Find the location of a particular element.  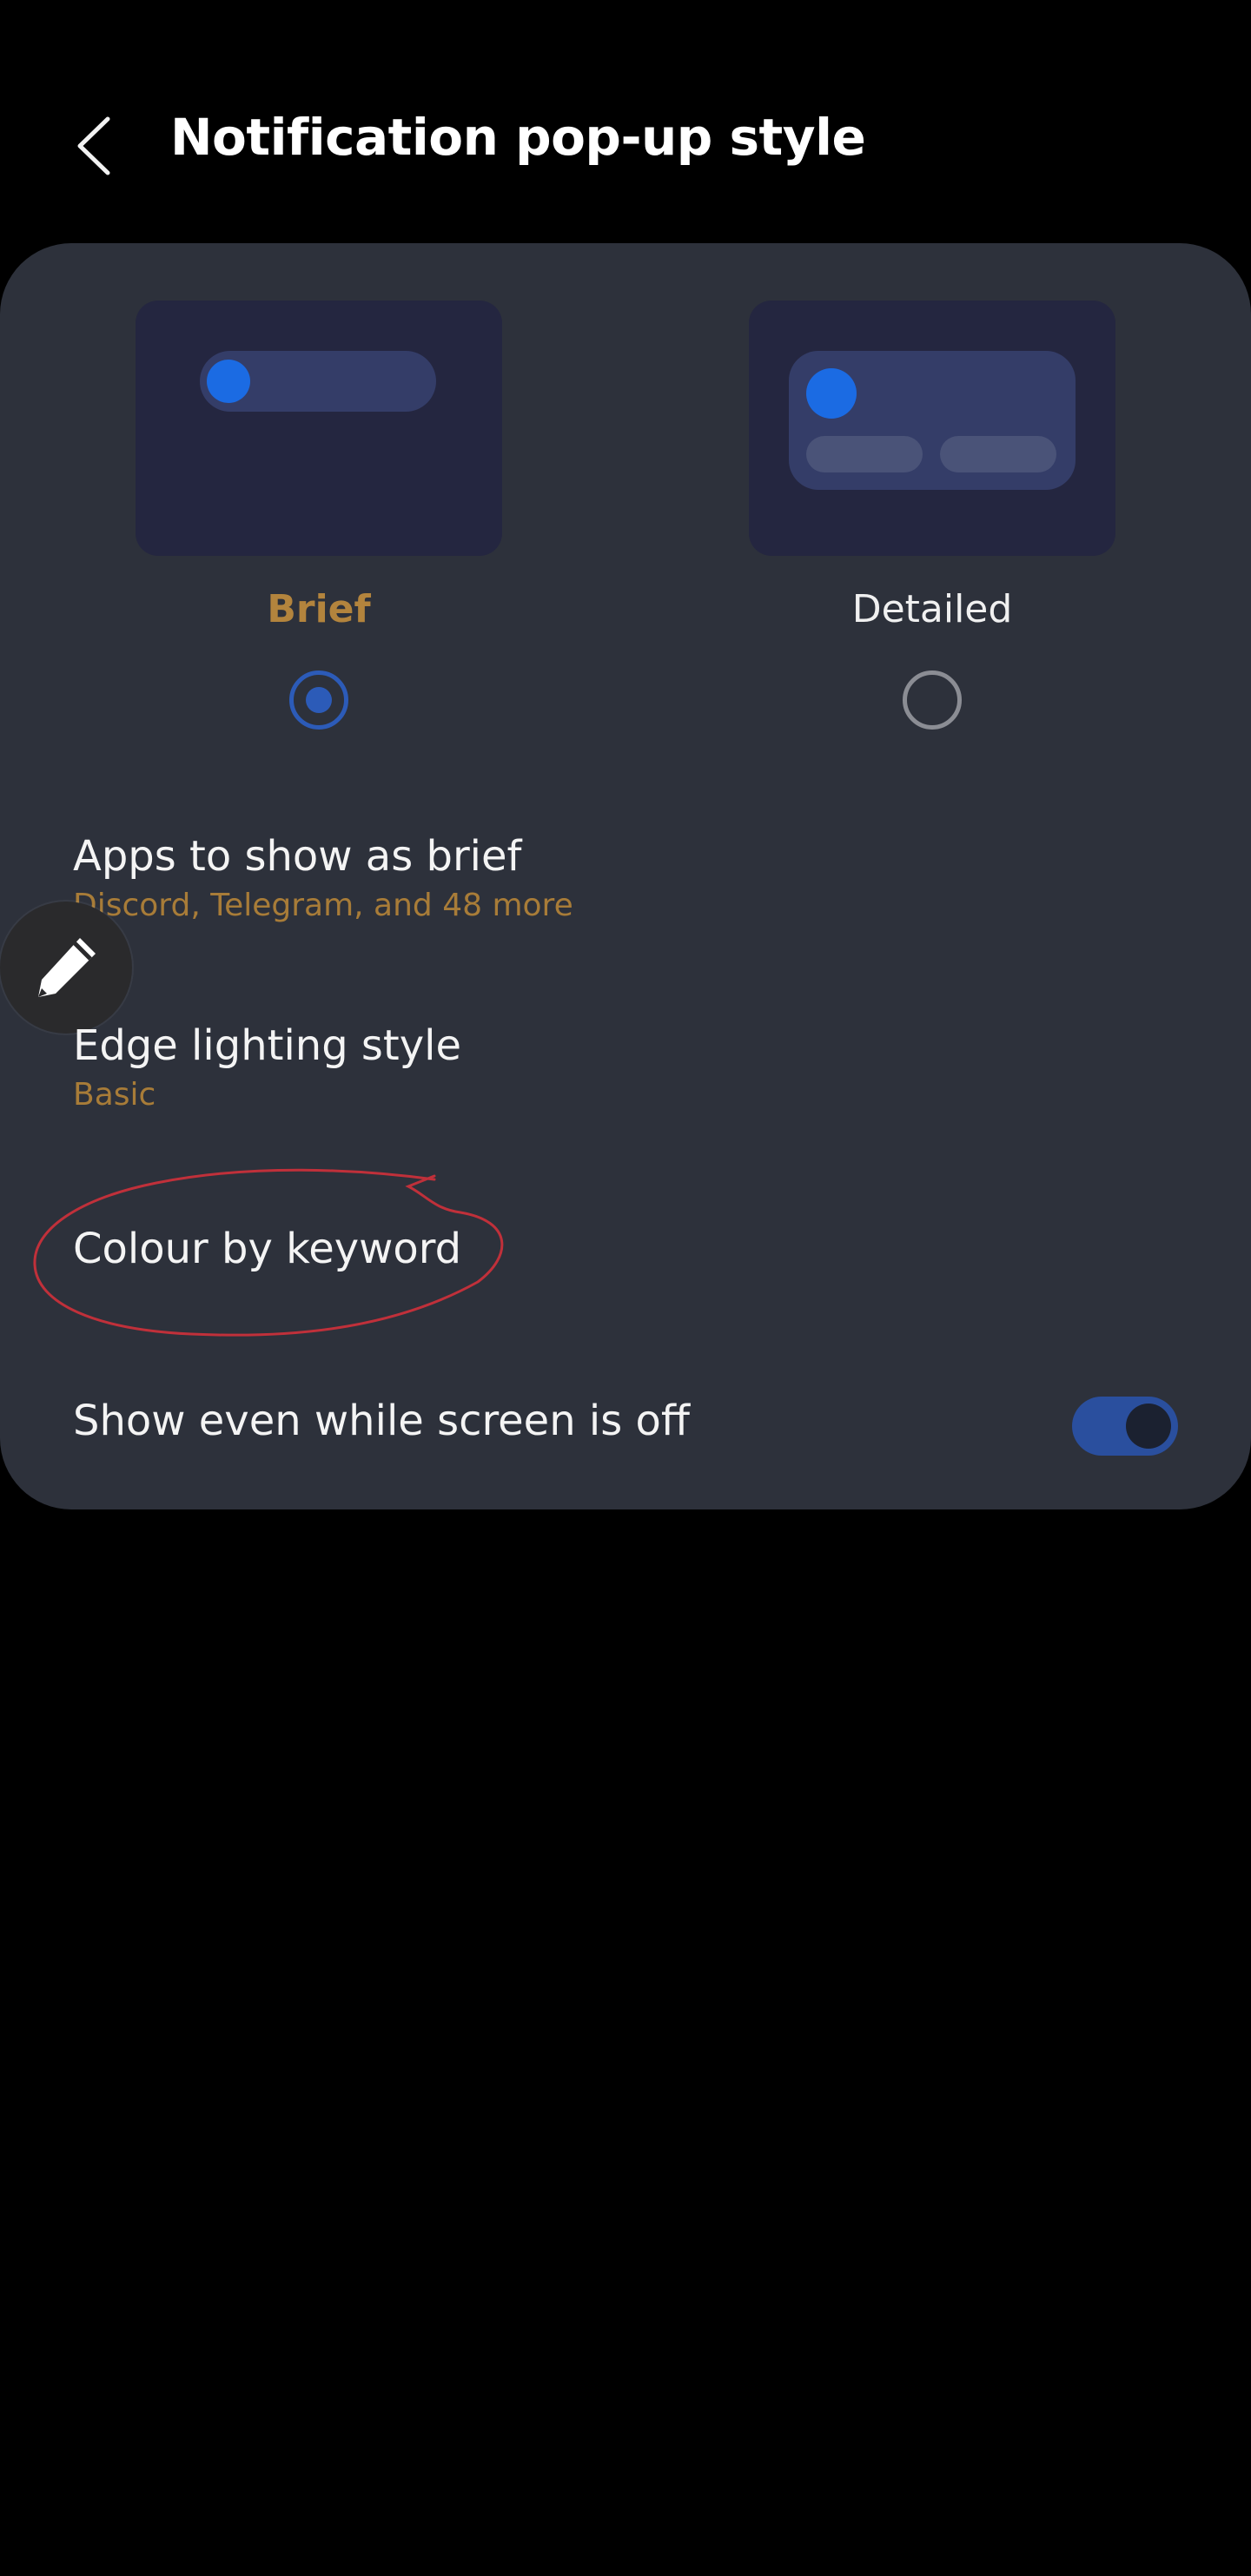

detailed-preview is located at coordinates (932, 429).